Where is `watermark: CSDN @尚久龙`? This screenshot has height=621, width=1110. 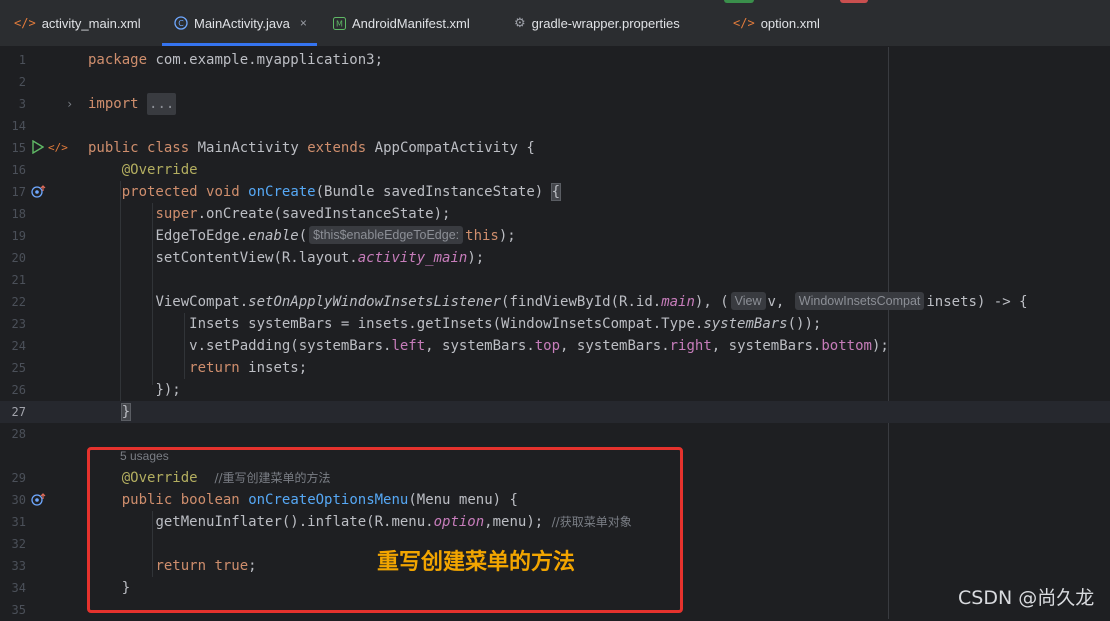 watermark: CSDN @尚久龙 is located at coordinates (1026, 598).